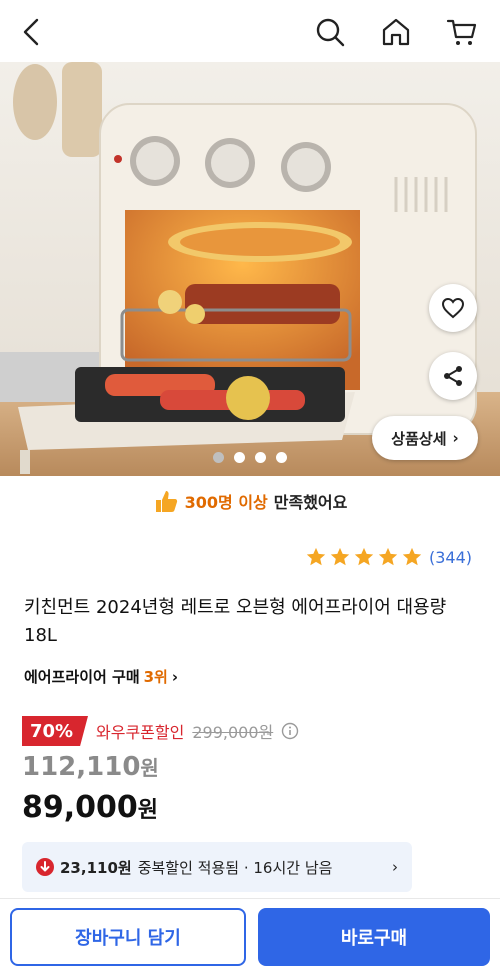  Describe the element at coordinates (166, 501) in the screenshot. I see `thumbs-up-icon` at that location.